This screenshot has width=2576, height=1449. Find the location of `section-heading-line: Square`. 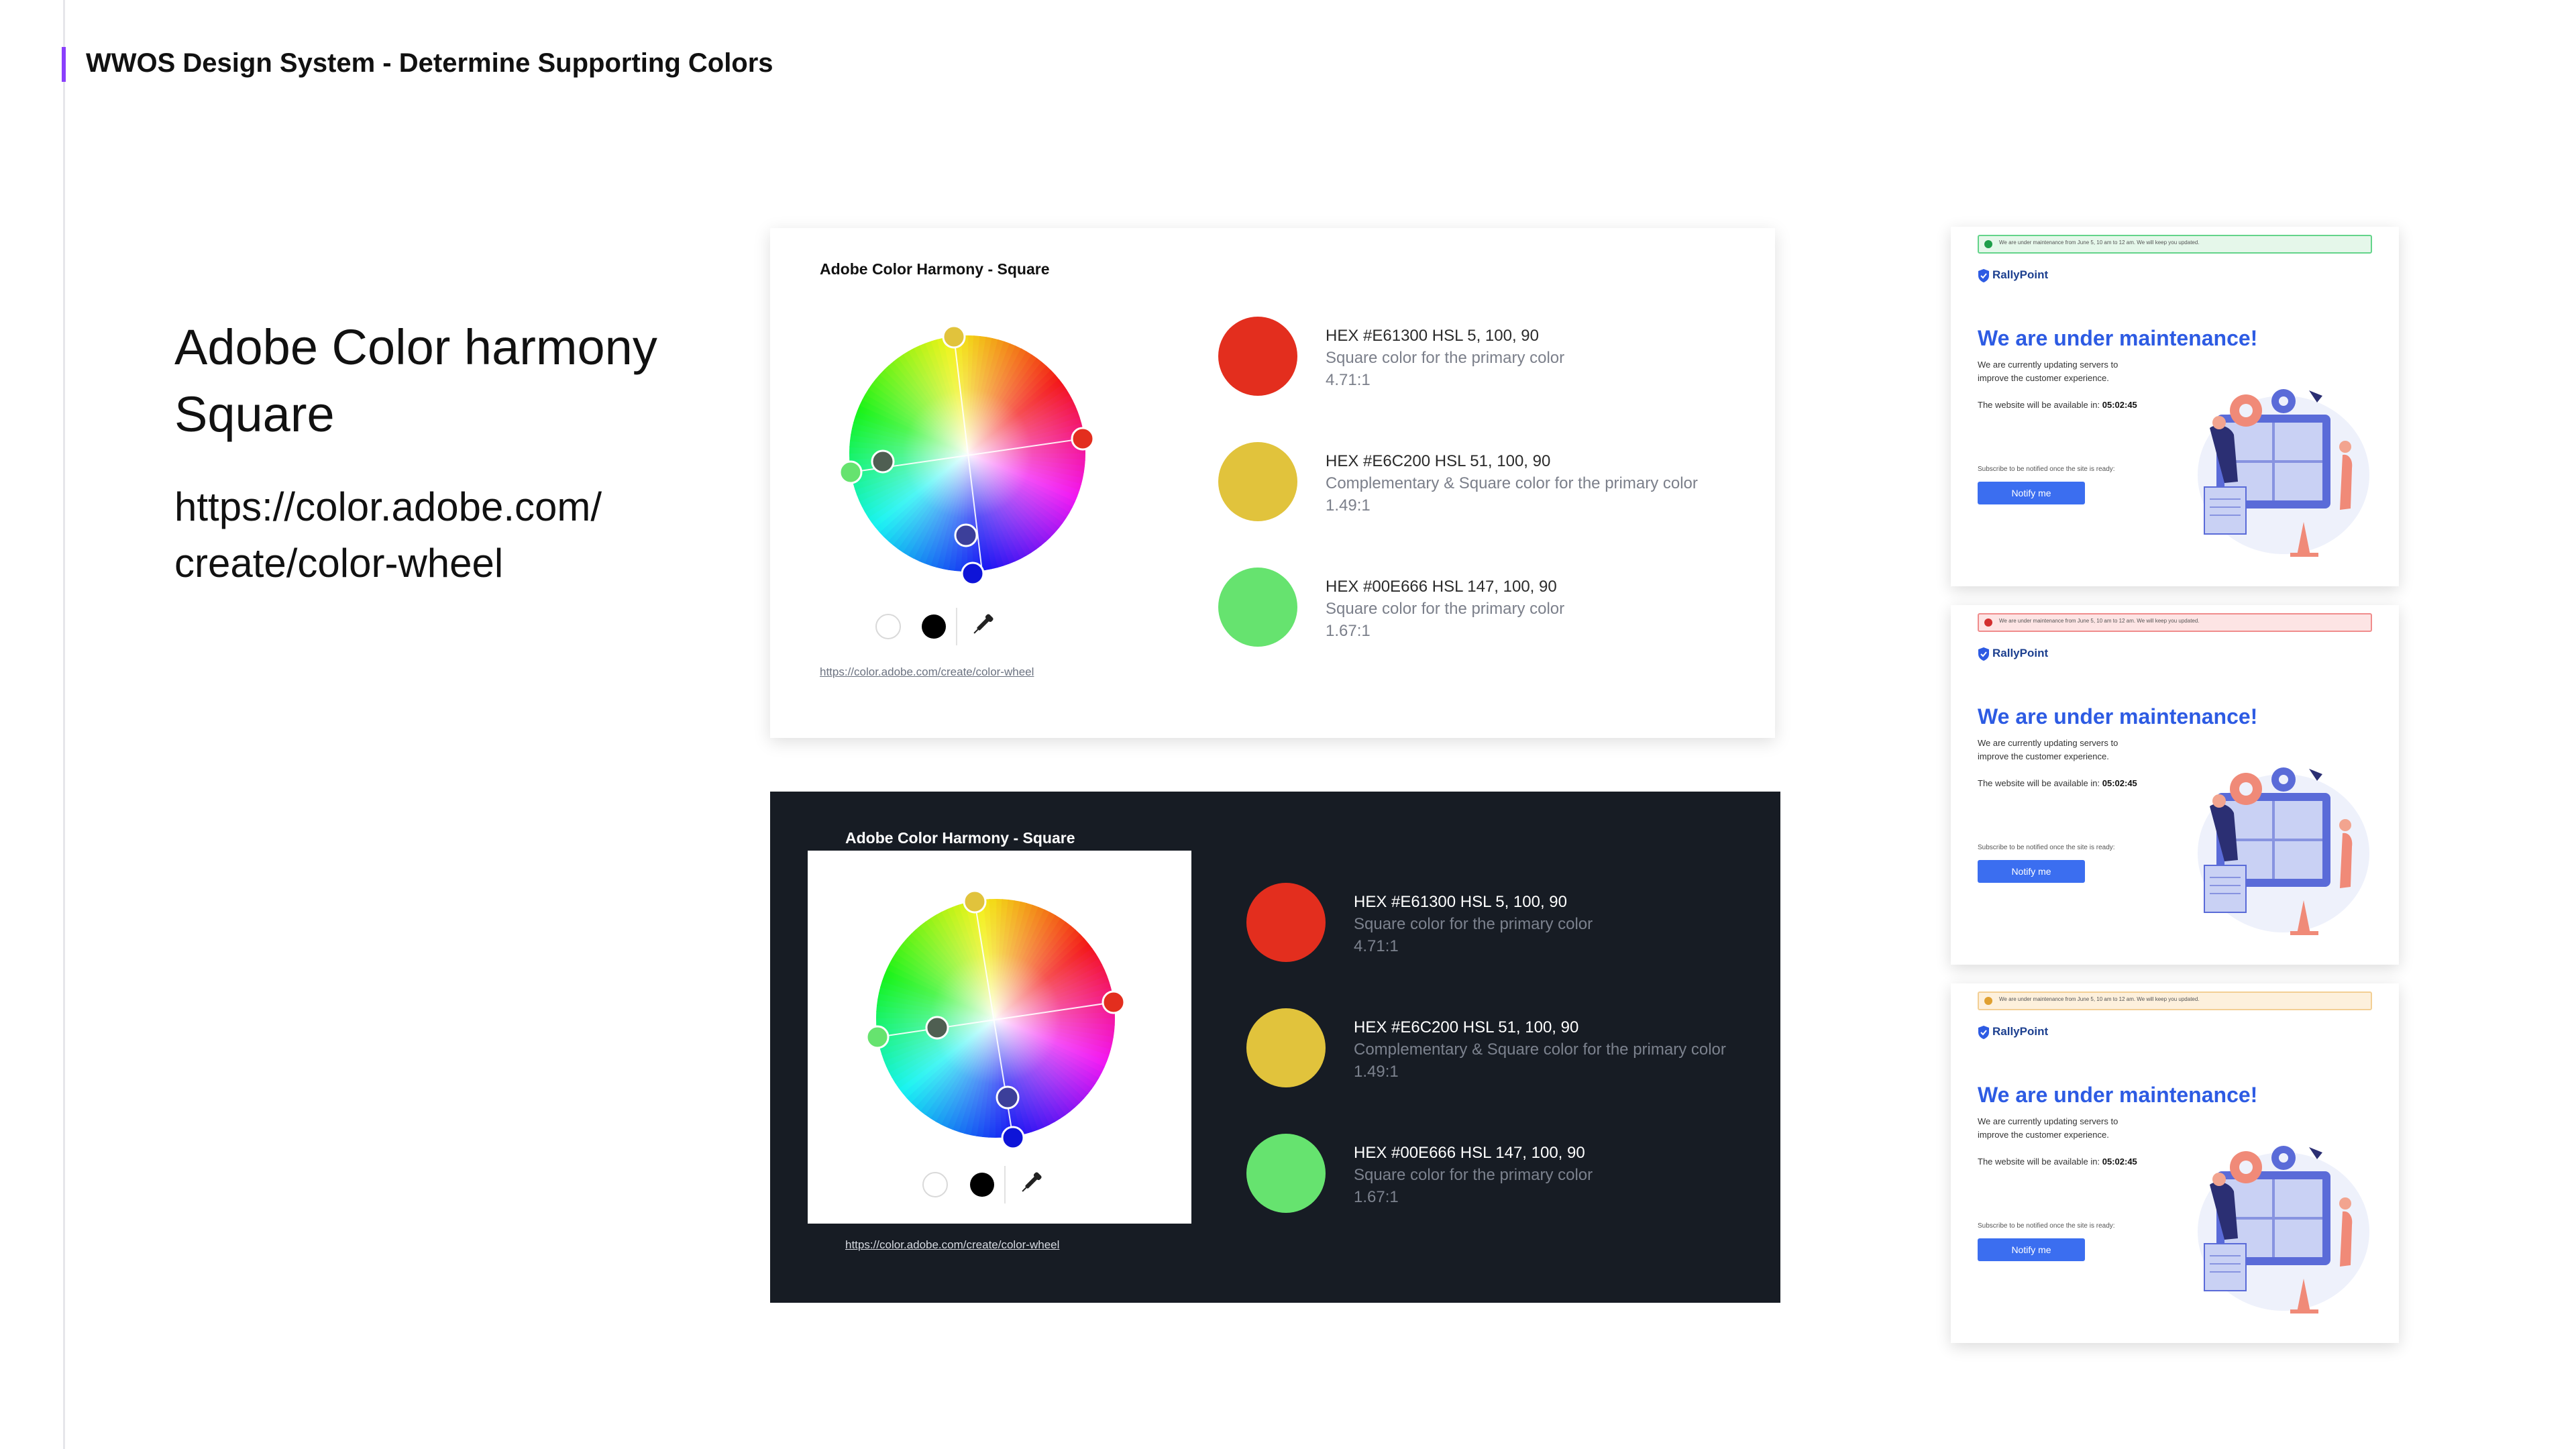

section-heading-line: Square is located at coordinates (254, 414).